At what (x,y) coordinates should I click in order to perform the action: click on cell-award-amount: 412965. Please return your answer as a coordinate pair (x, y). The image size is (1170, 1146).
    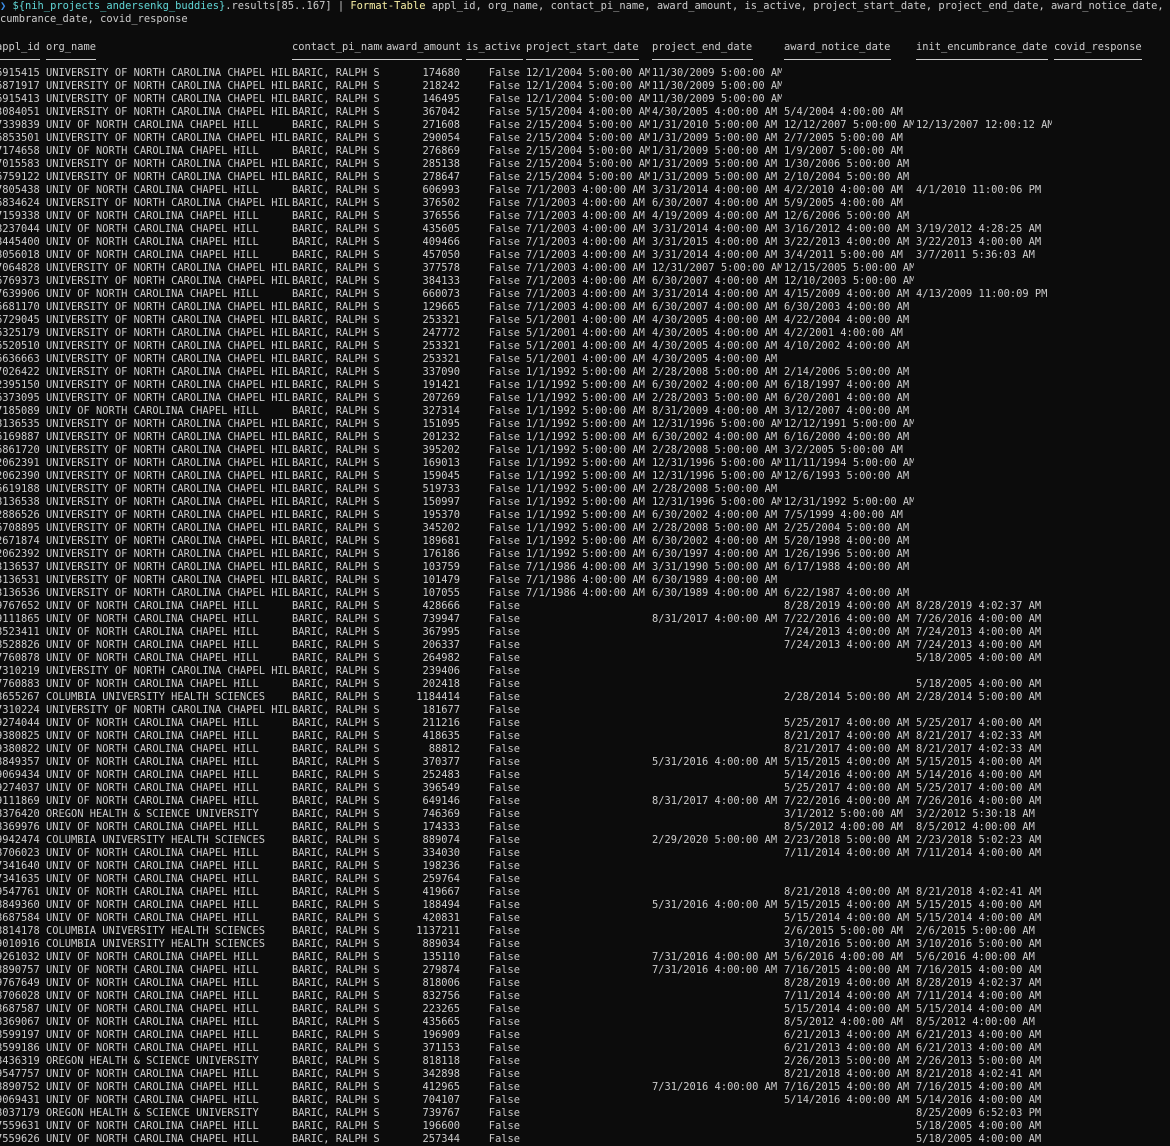
    Looking at the image, I should click on (441, 1087).